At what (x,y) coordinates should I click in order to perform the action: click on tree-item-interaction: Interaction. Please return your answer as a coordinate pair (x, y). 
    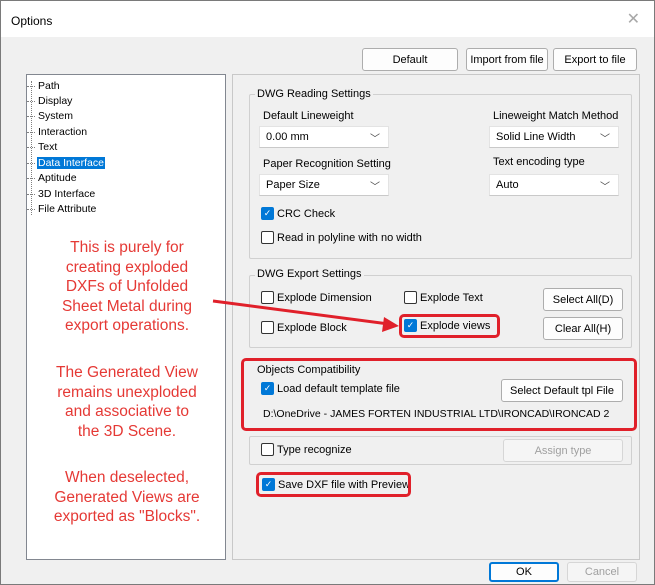
    Looking at the image, I should click on (57, 132).